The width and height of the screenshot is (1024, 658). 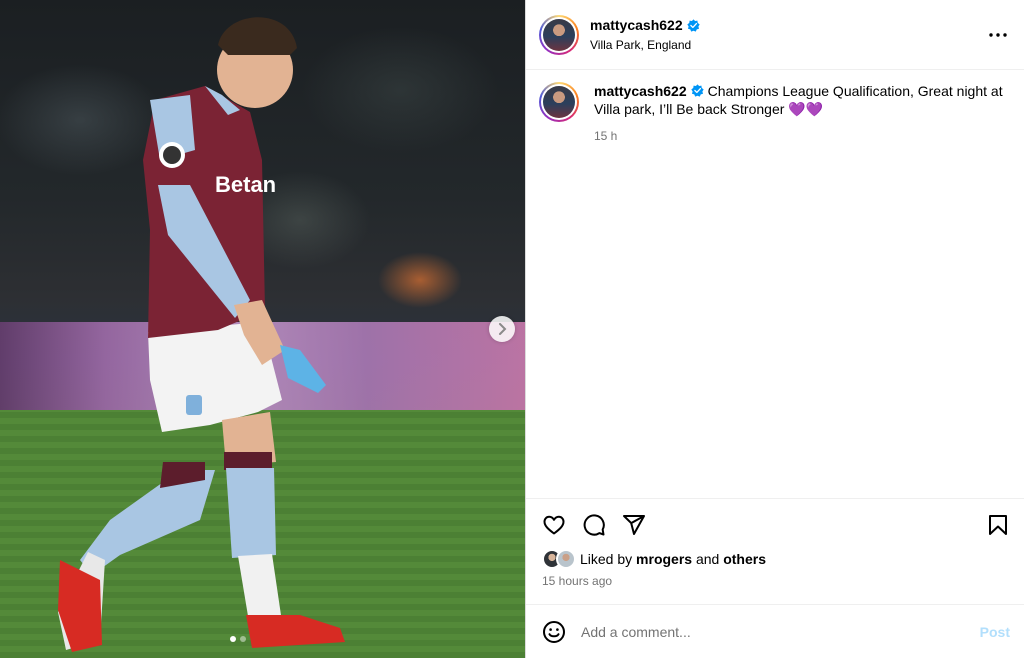 I want to click on liker-avatars, so click(x=559, y=559).